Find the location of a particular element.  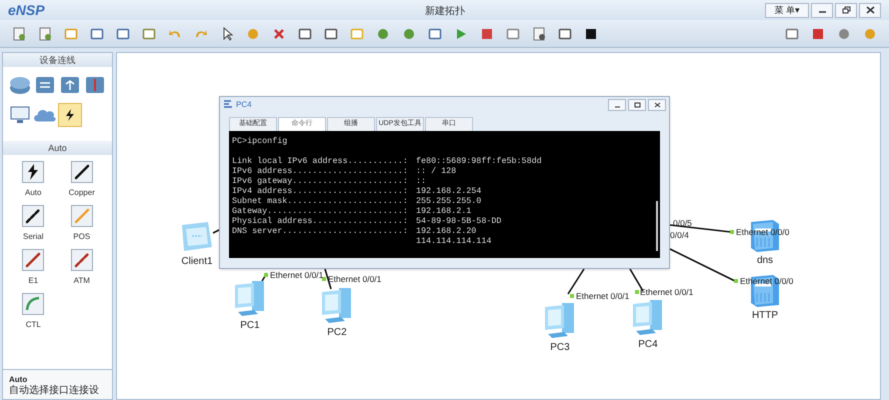

menu-button: 菜 单▾ is located at coordinates (787, 10).